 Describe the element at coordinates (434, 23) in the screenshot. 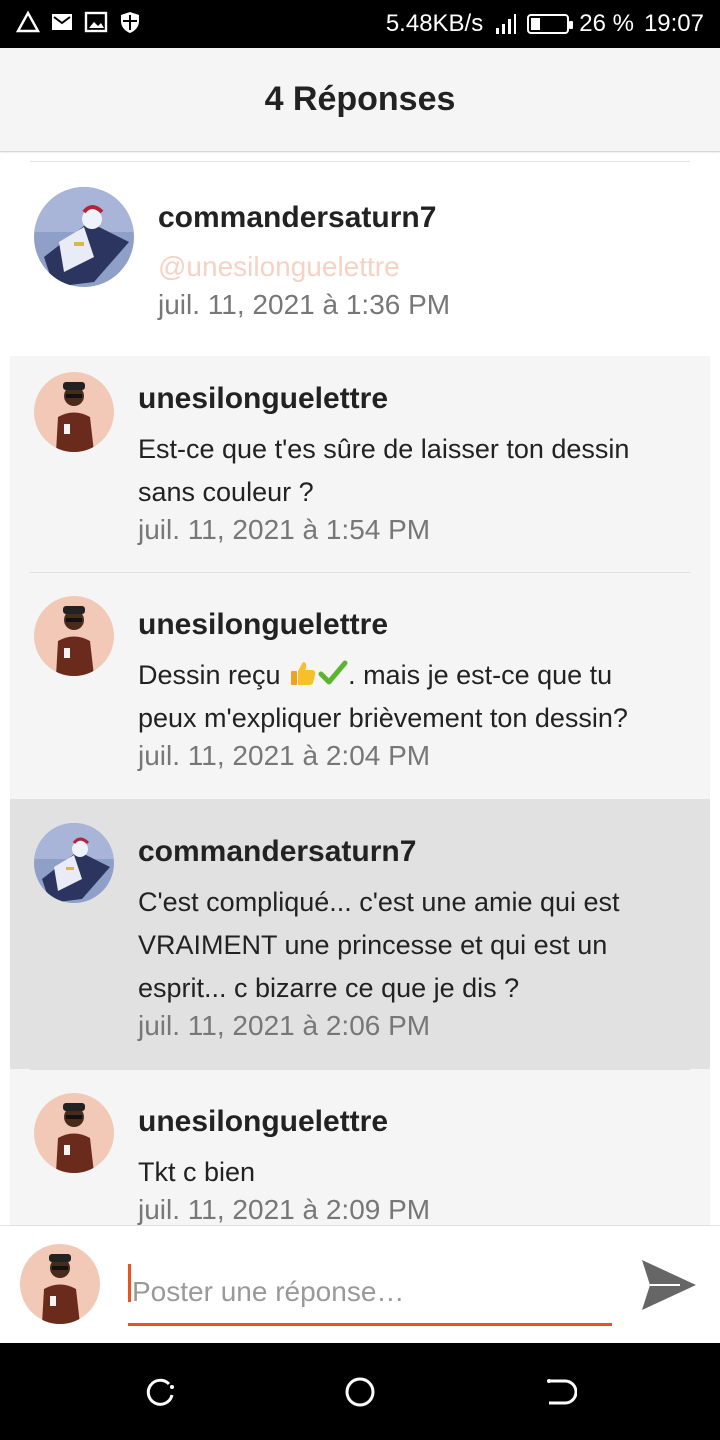

I see `network-speed: 5.48KB/s` at that location.